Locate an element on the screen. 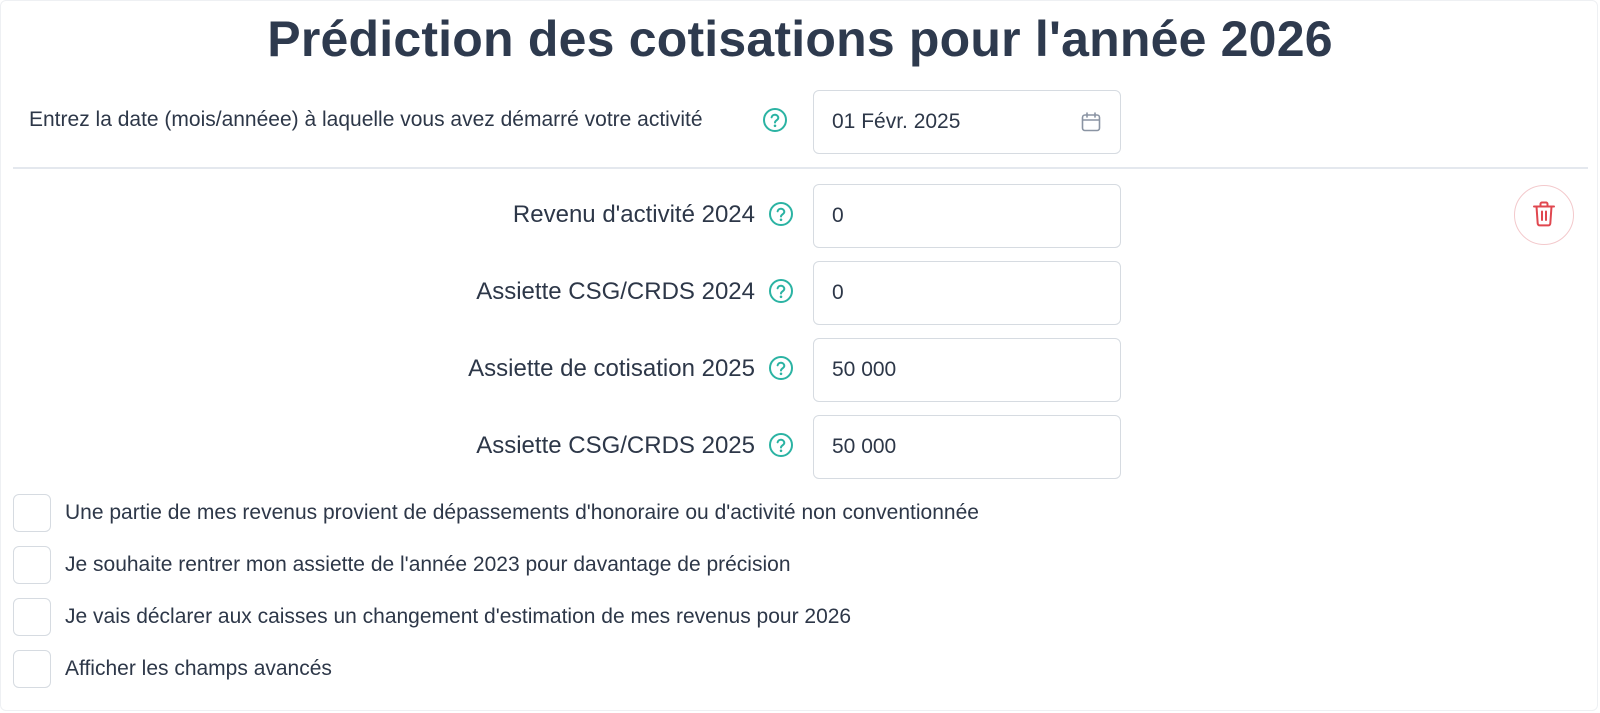  field-label-cotisation-2025: Assiette de cotisation 2025 is located at coordinates (611, 368).